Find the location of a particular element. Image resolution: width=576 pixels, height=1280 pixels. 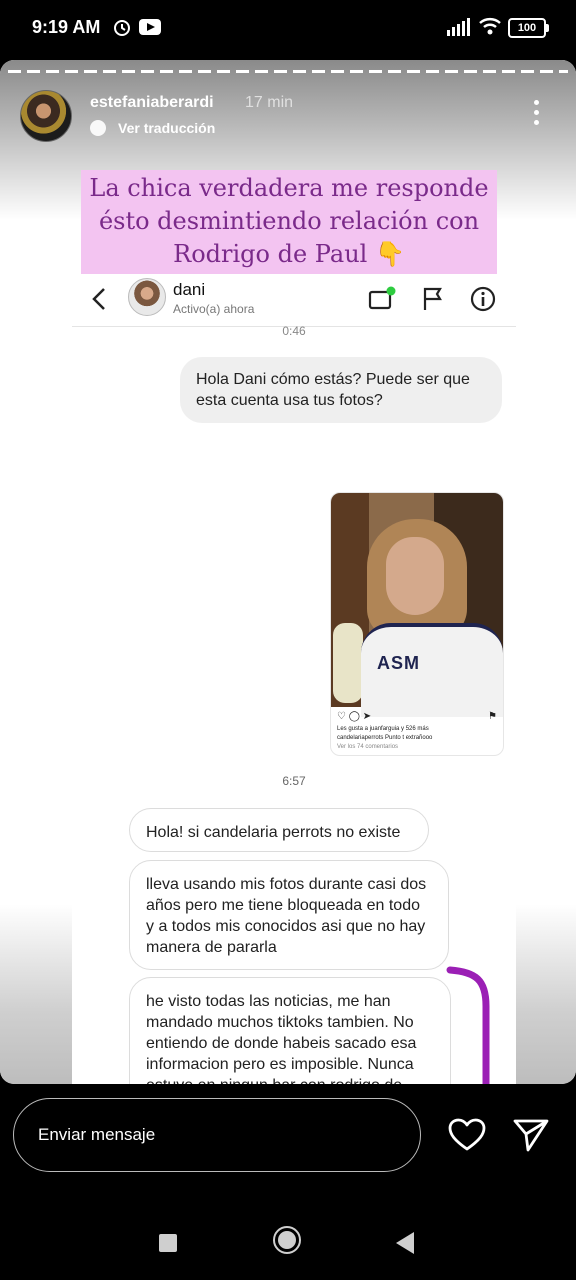

video-call-icon is located at coordinates (382, 298).